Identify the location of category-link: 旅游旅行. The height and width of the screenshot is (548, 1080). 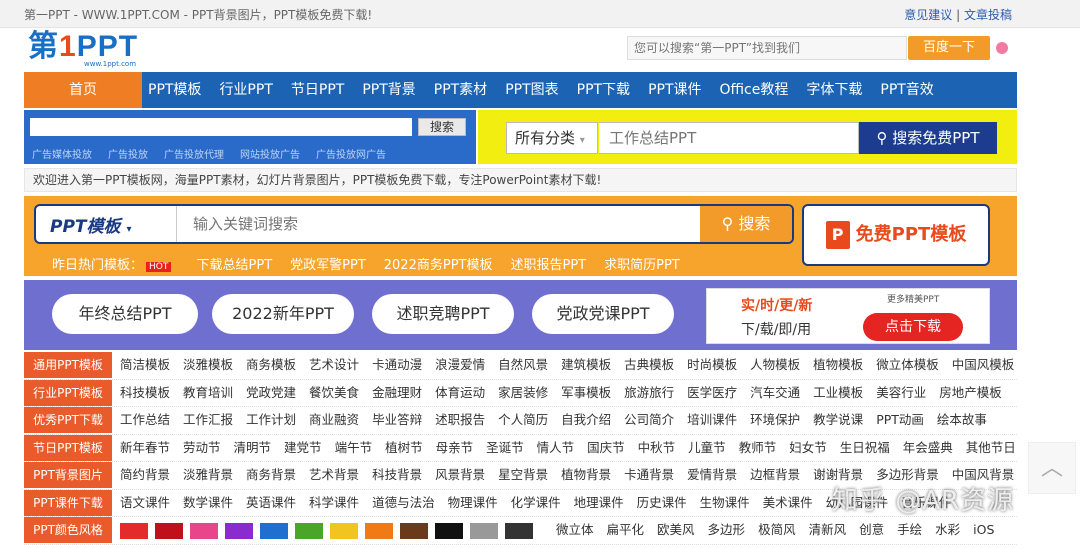
(649, 393).